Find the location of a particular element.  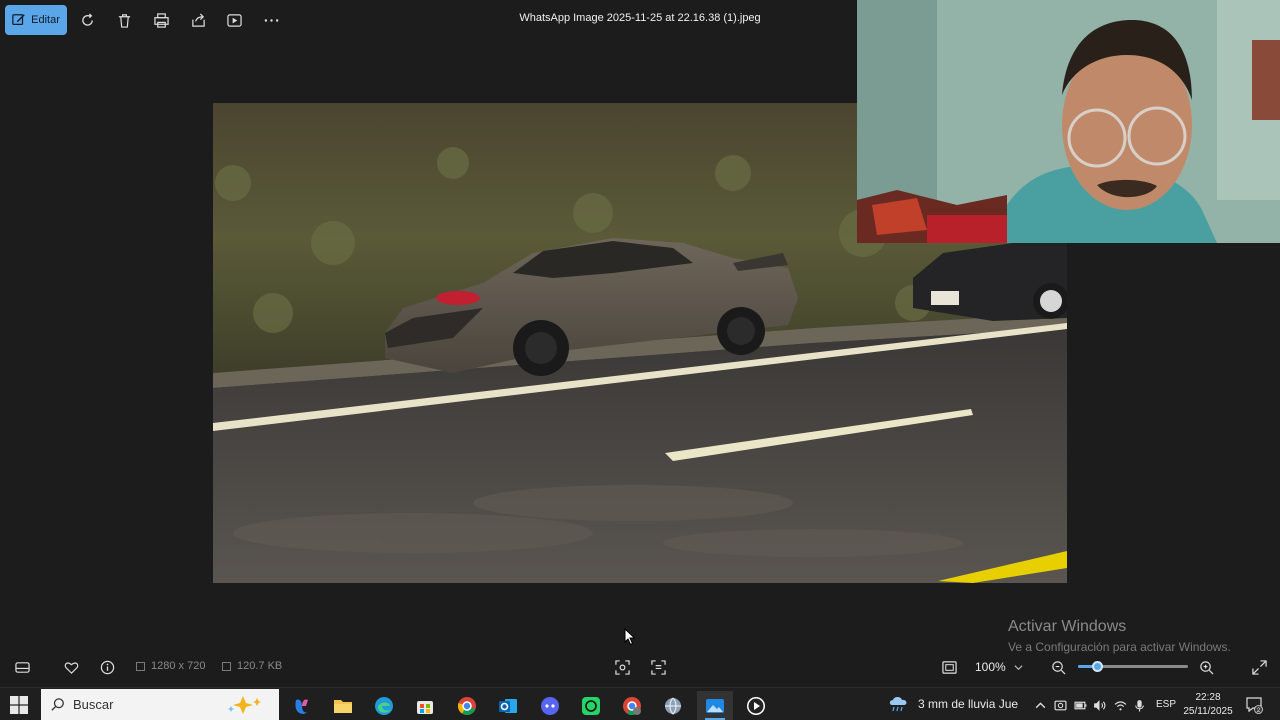

search-icon is located at coordinates (57, 704).